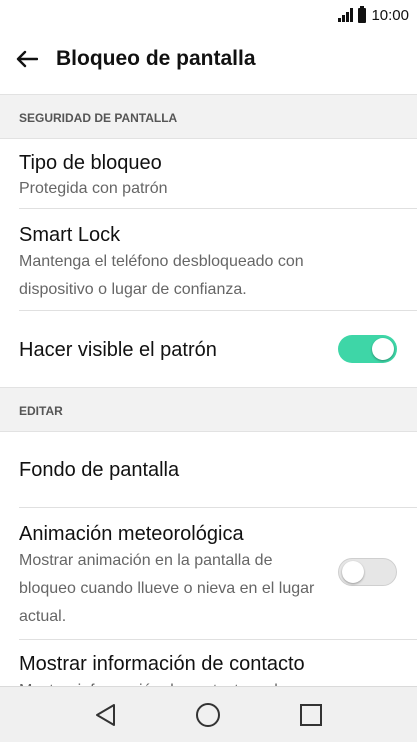  I want to click on setting-title: Fondo de pantalla, so click(99, 470).